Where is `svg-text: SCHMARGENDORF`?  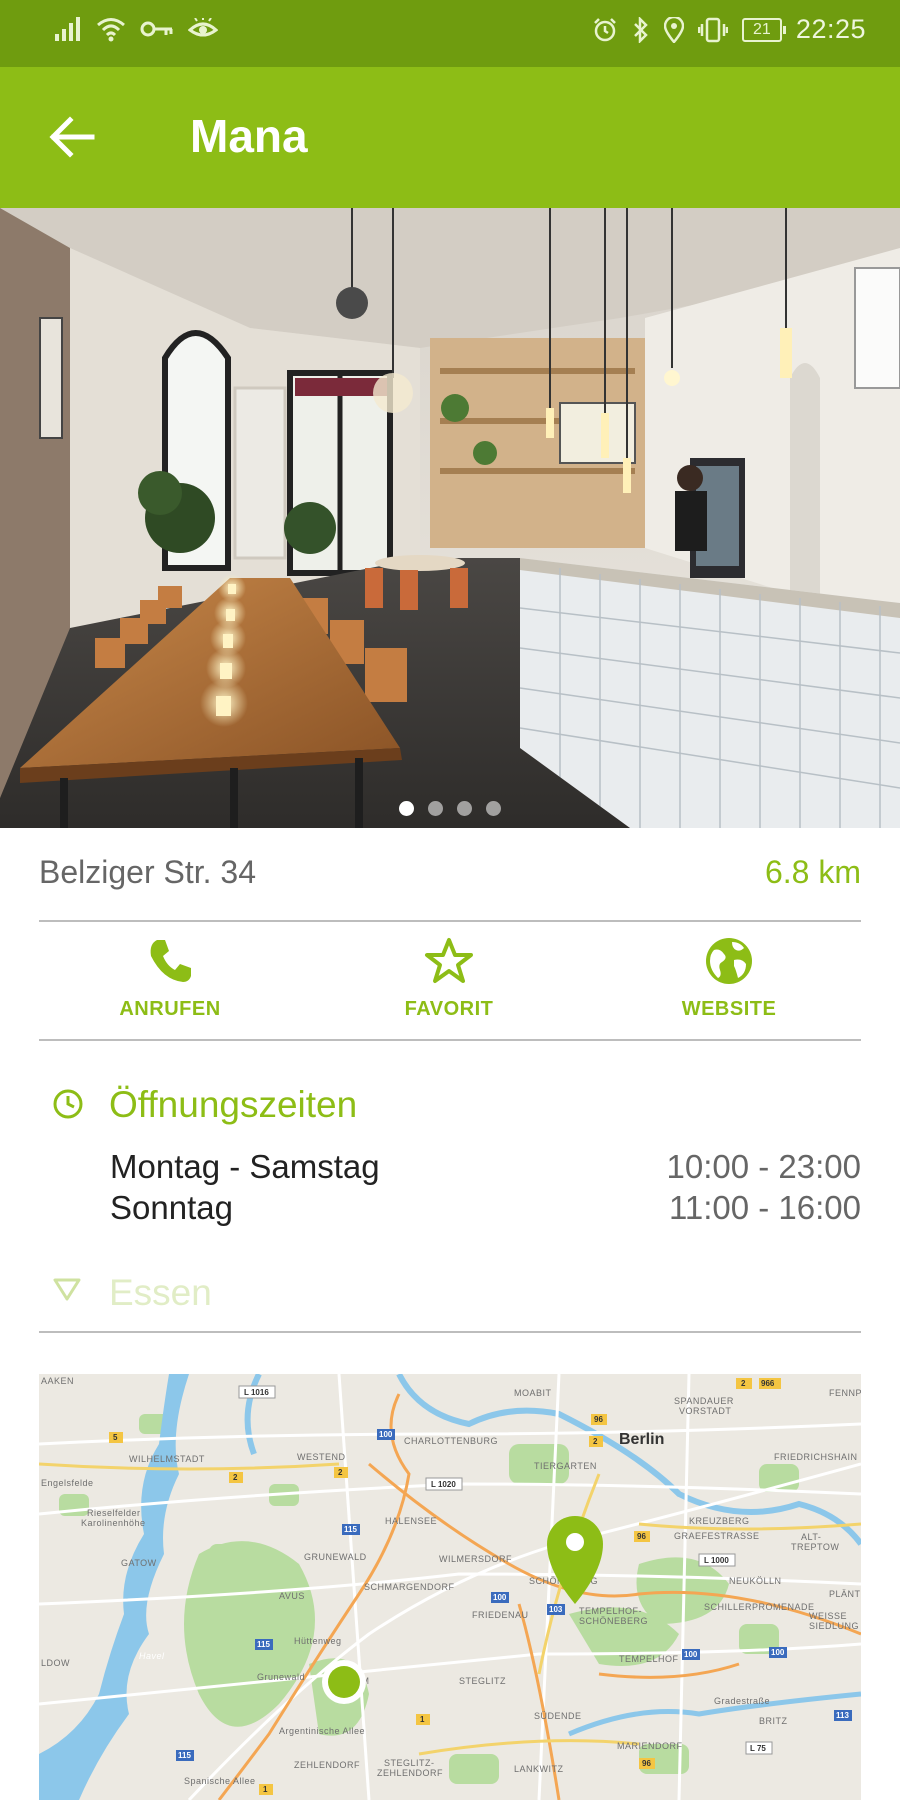 svg-text: SCHMARGENDORF is located at coordinates (409, 1587).